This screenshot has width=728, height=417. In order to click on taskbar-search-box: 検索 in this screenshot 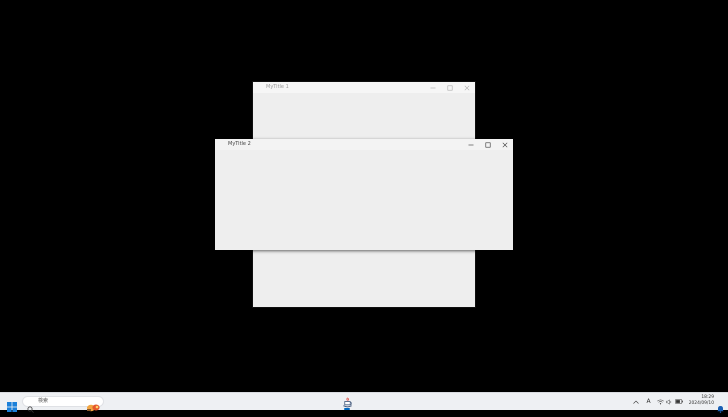, I will do `click(63, 404)`.